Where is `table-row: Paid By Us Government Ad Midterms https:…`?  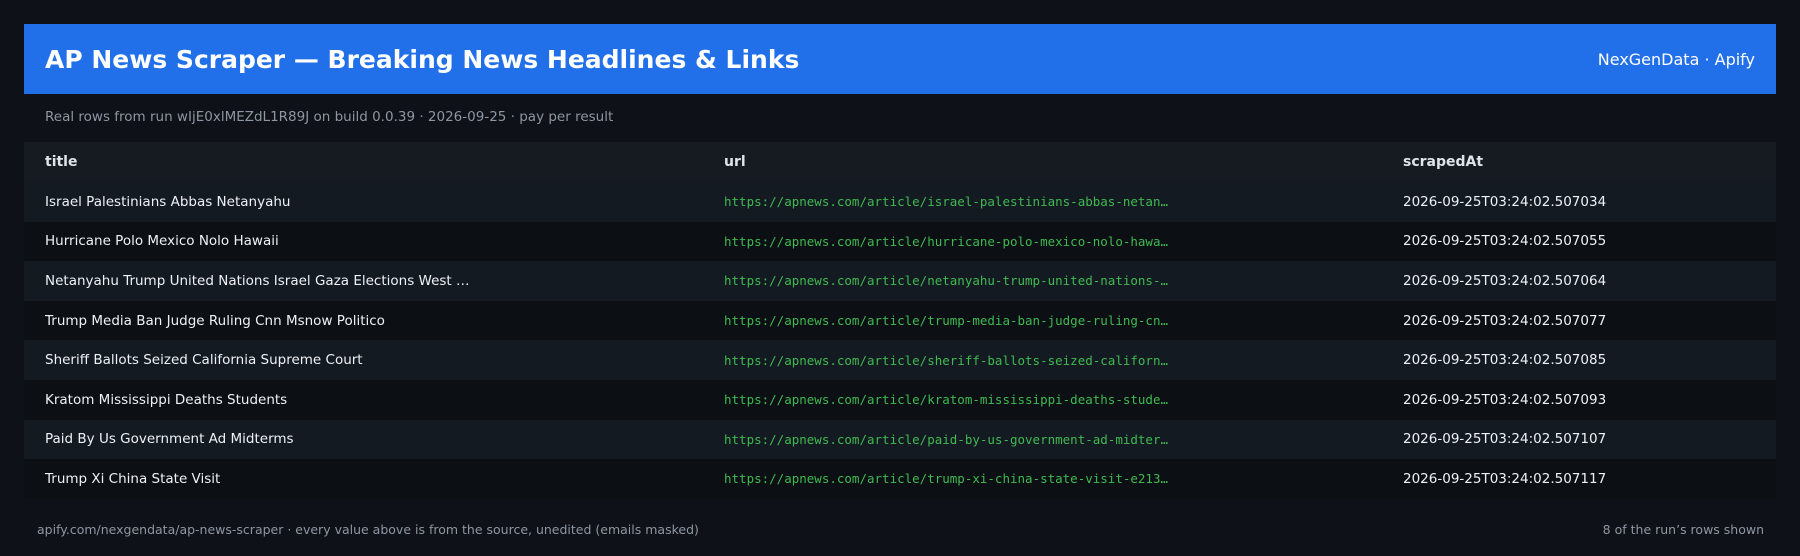
table-row: Paid By Us Government Ad Midterms https:… is located at coordinates (900, 439).